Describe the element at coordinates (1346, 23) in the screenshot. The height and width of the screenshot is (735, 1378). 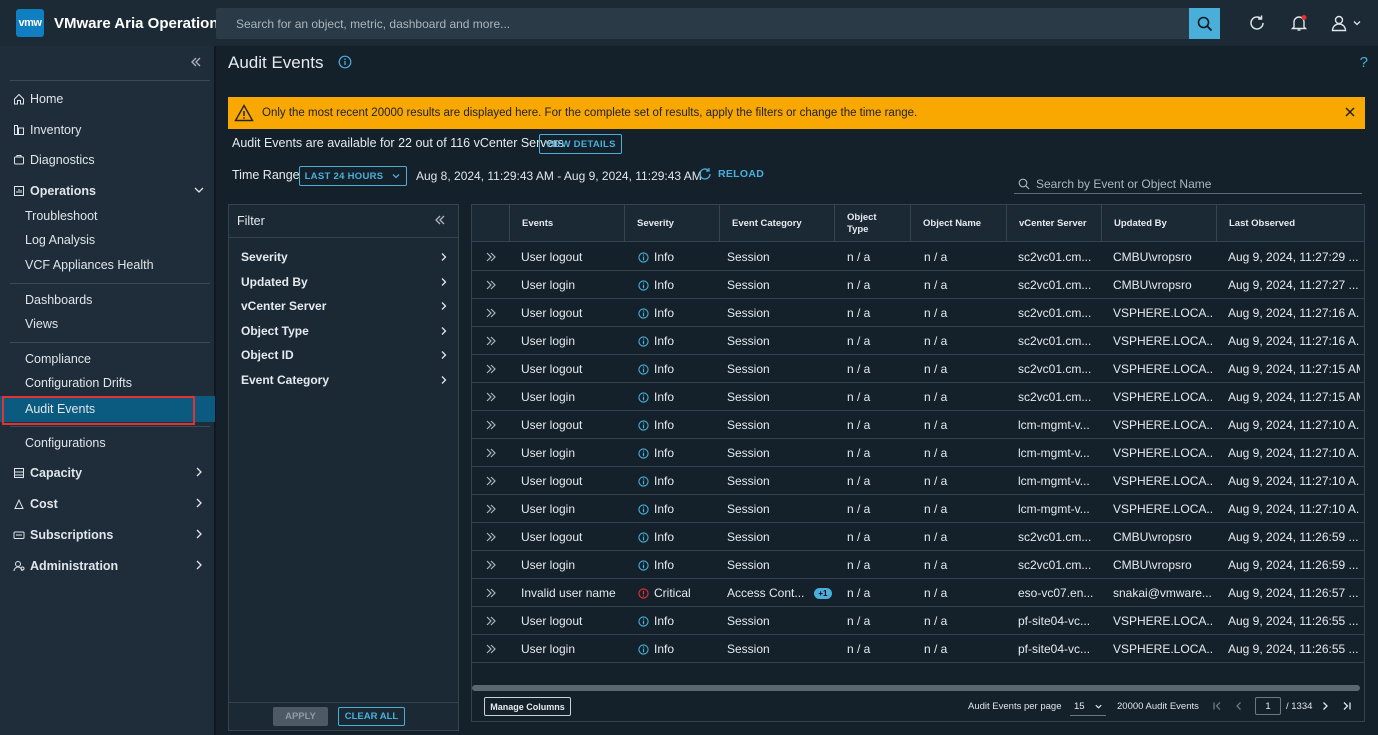
I see `user-menu` at that location.